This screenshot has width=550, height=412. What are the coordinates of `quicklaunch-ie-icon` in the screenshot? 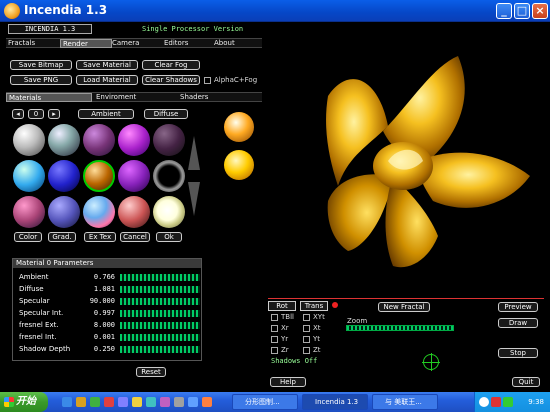 It's located at (67, 402).